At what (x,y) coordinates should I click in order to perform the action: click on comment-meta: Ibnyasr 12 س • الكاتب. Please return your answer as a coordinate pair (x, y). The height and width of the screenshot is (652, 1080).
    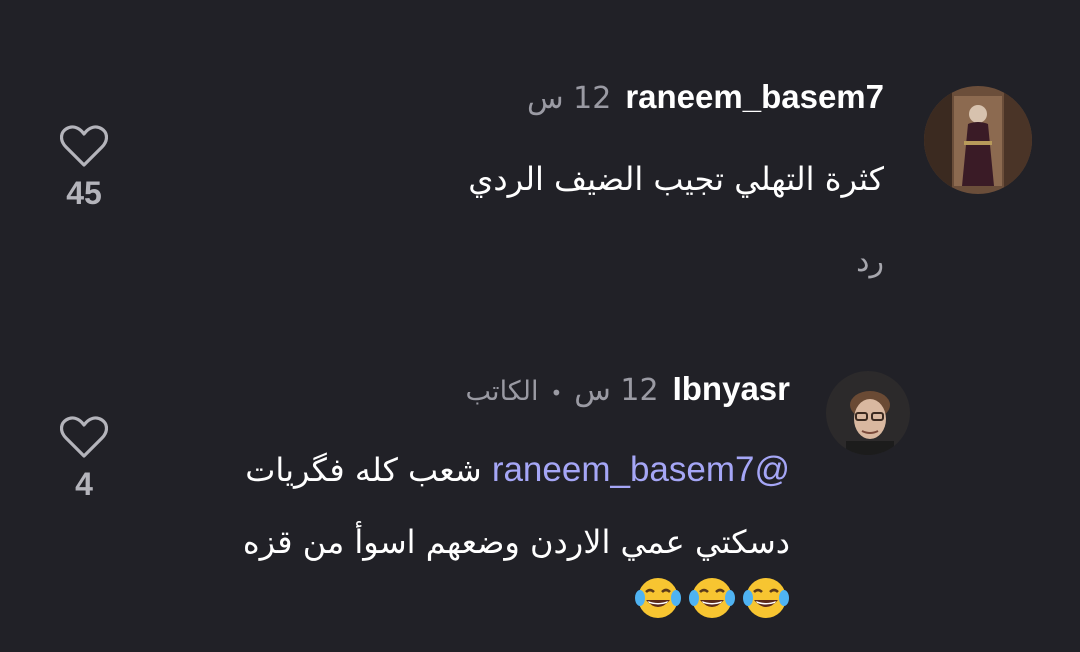
    Looking at the image, I should click on (628, 389).